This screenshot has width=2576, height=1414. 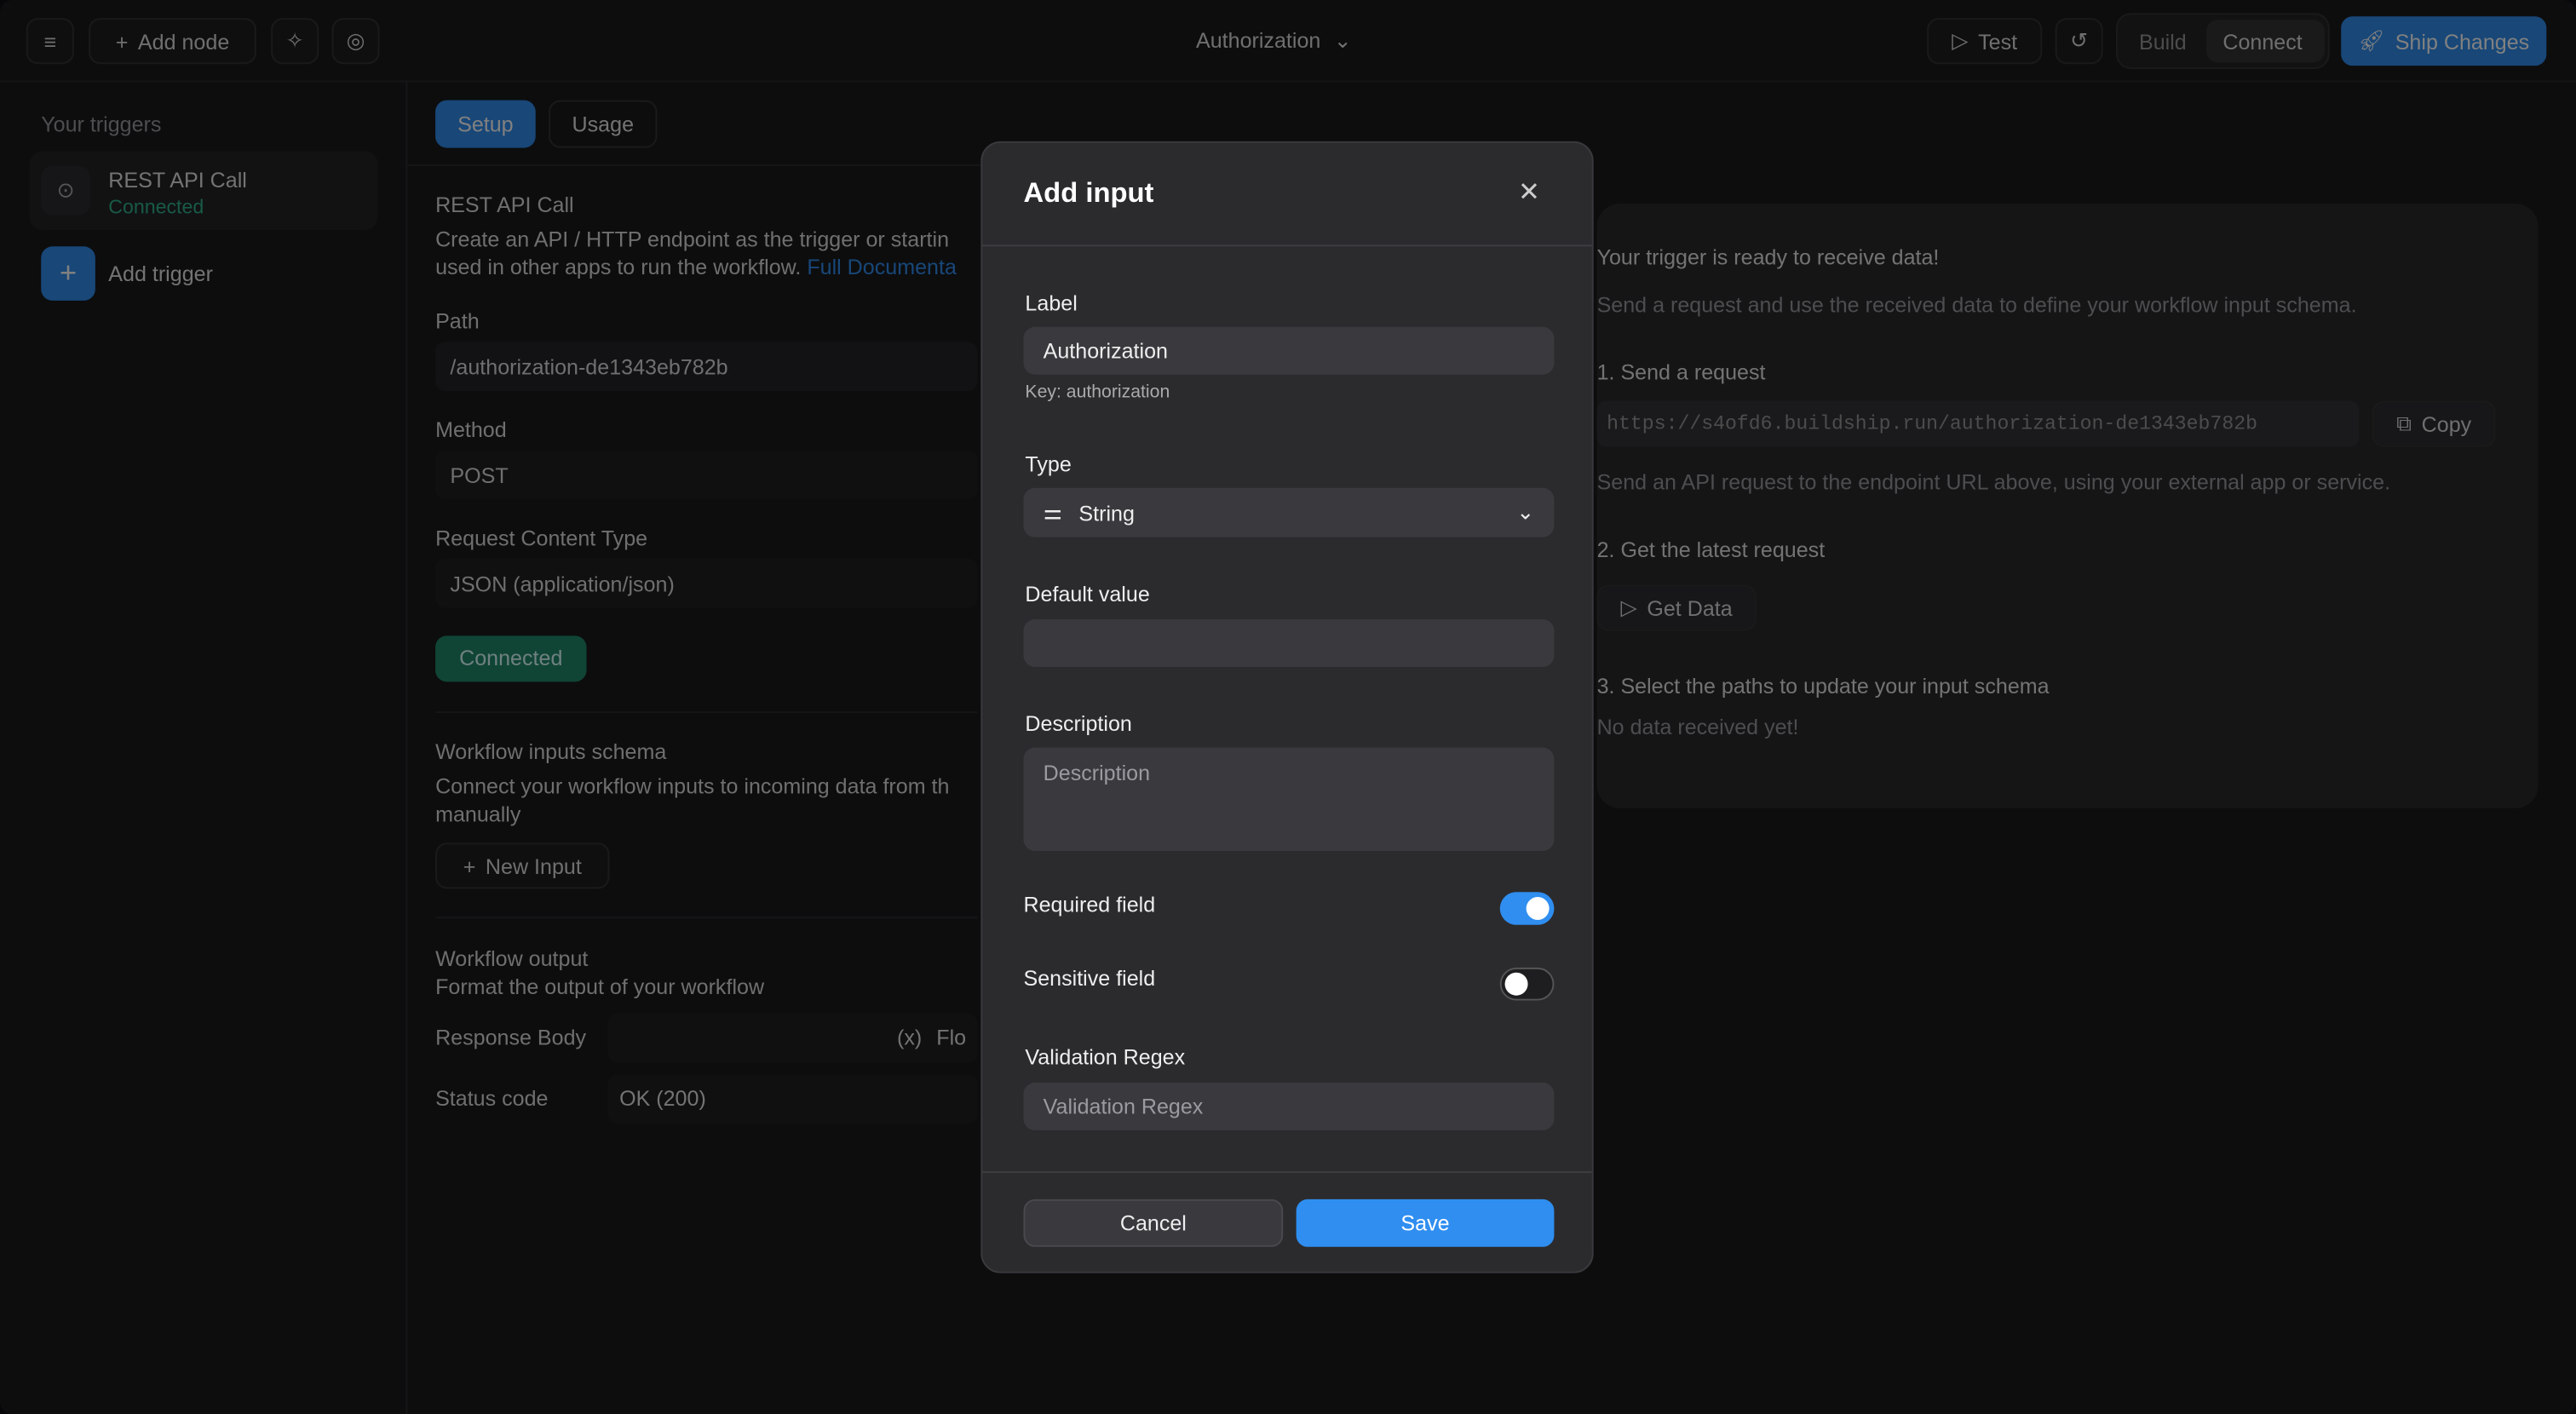 I want to click on default-value-label: Default value, so click(x=1087, y=593).